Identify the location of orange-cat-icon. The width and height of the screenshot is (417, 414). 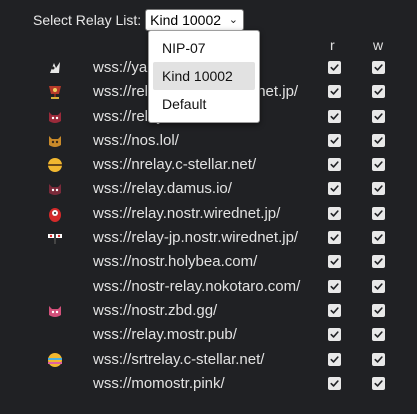
(55, 141).